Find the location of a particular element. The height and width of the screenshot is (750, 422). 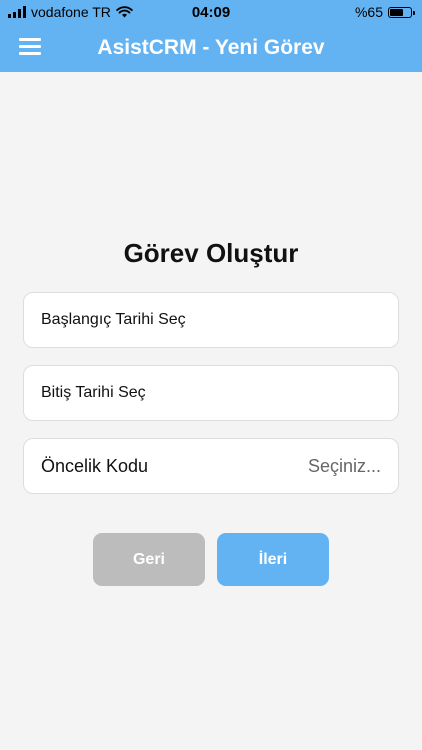

navigation-bar: AsistCRM - Yeni Görev is located at coordinates (211, 48).